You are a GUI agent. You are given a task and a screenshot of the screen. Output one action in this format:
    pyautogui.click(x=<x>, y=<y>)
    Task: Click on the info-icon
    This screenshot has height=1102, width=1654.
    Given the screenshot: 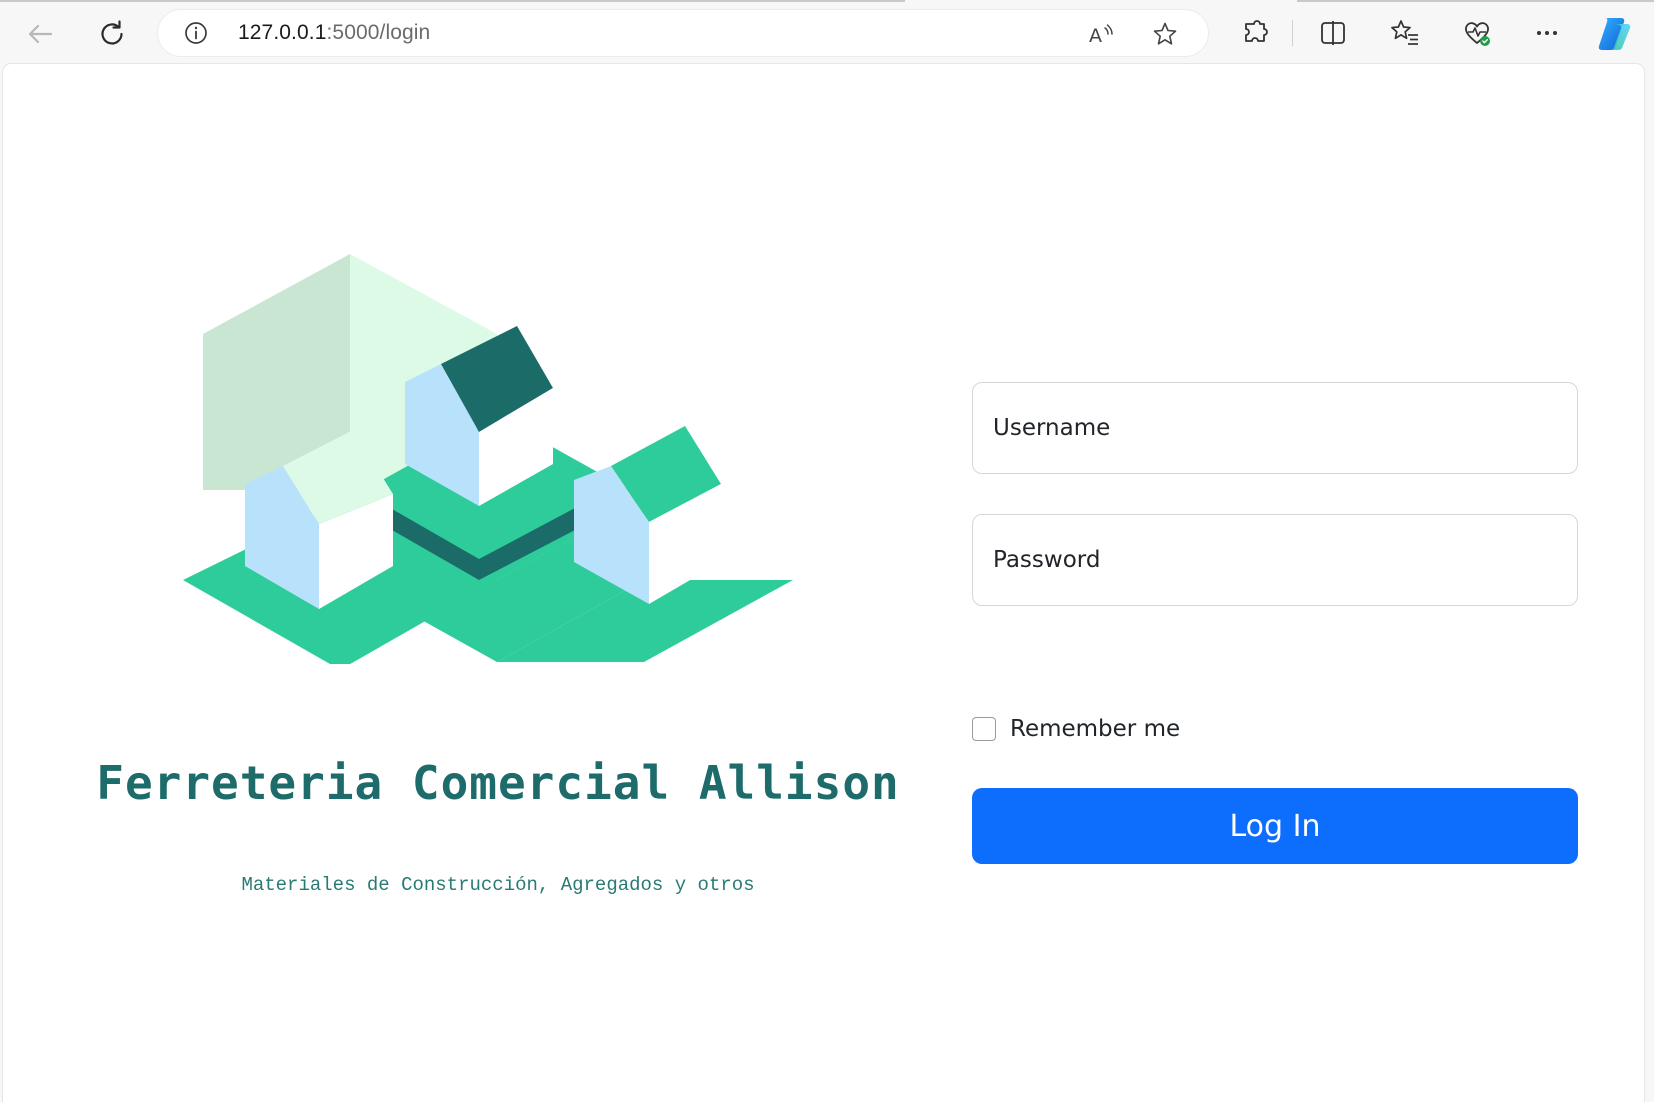 What is the action you would take?
    pyautogui.click(x=196, y=33)
    